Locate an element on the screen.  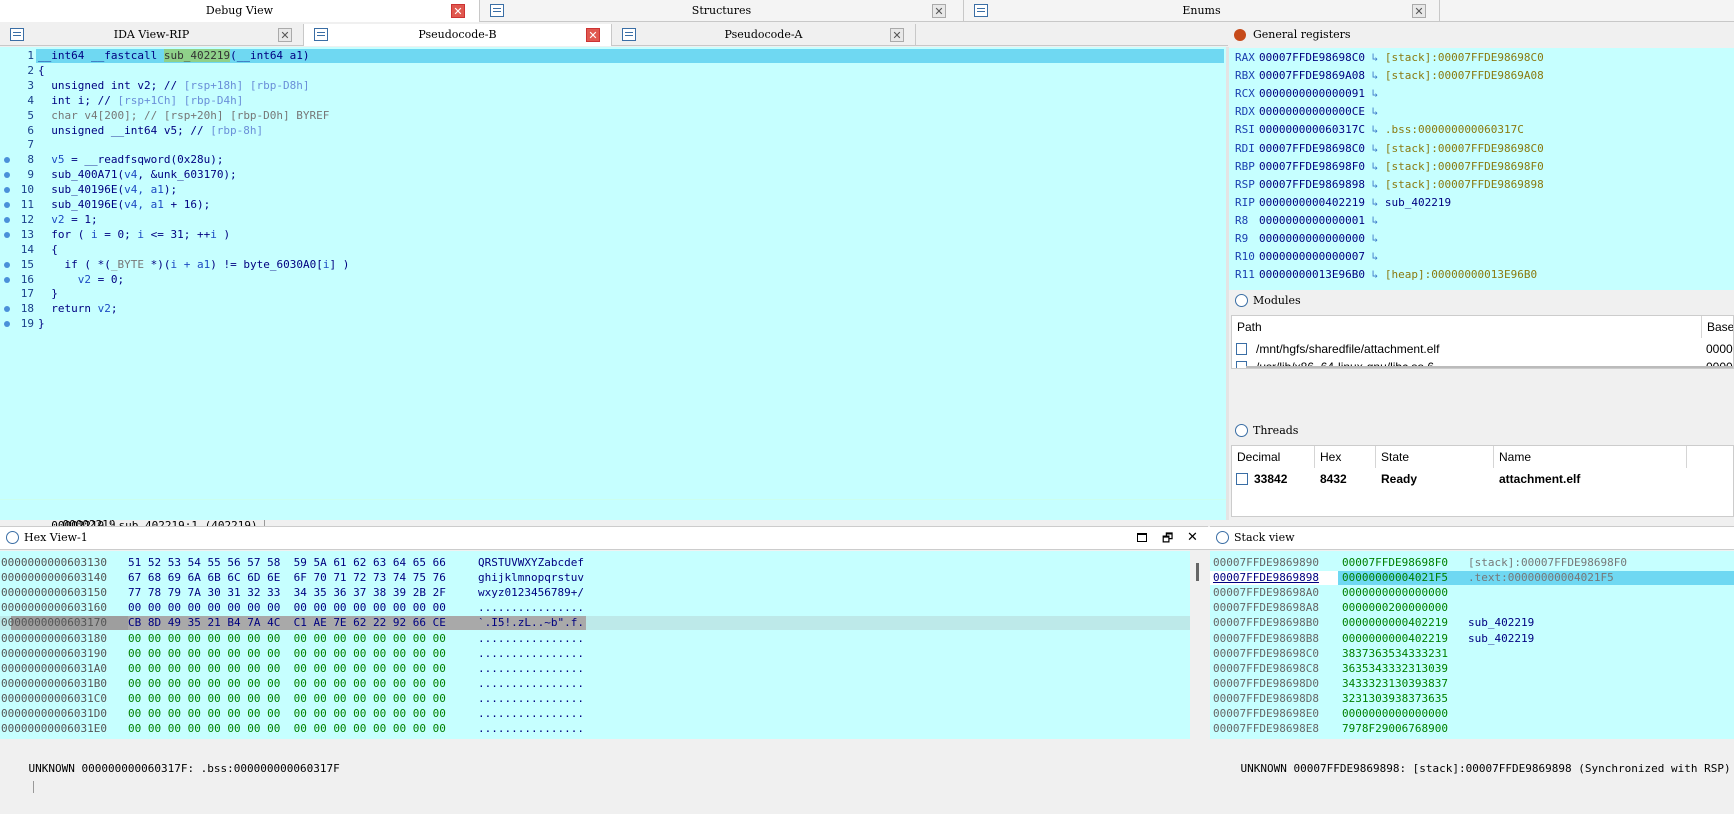
stack-row: 00007FFDE98698C8 3635343332313039 is located at coordinates (1472, 669).